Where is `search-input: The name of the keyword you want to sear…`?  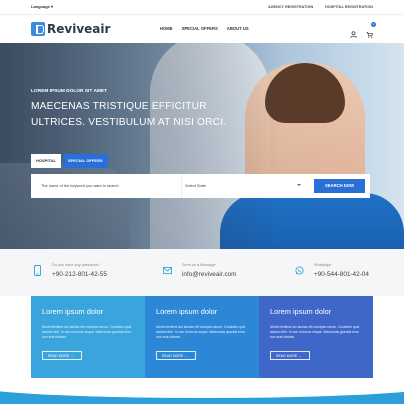
search-input: The name of the keyword you want to sear… is located at coordinates (80, 185).